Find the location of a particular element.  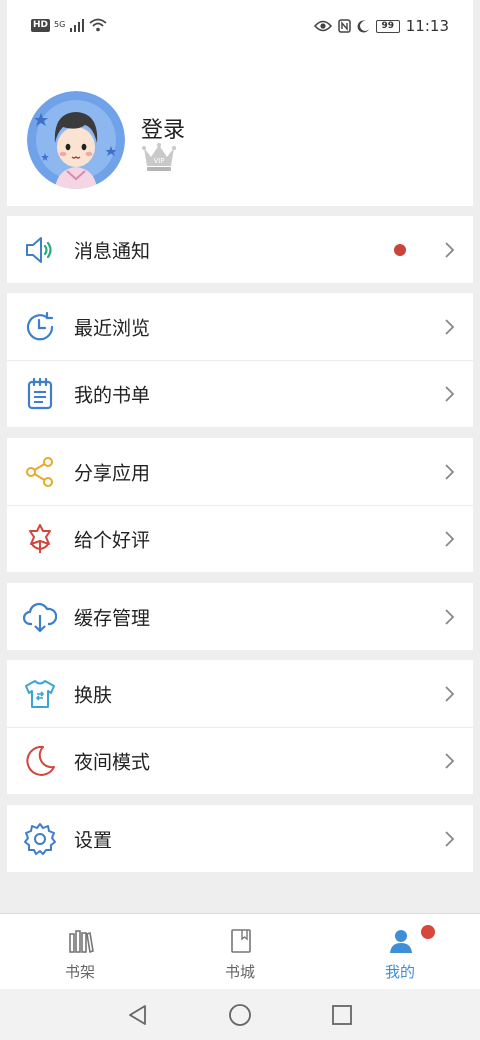

settings-label: 设置 is located at coordinates (93, 840).